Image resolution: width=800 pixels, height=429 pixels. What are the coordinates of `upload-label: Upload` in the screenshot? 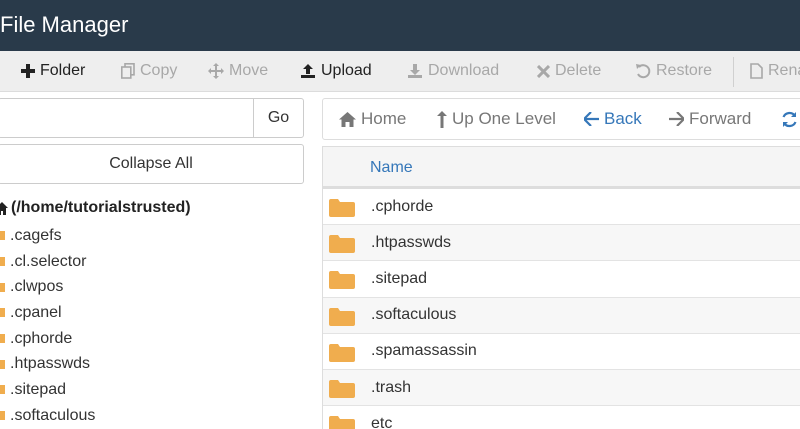 It's located at (346, 70).